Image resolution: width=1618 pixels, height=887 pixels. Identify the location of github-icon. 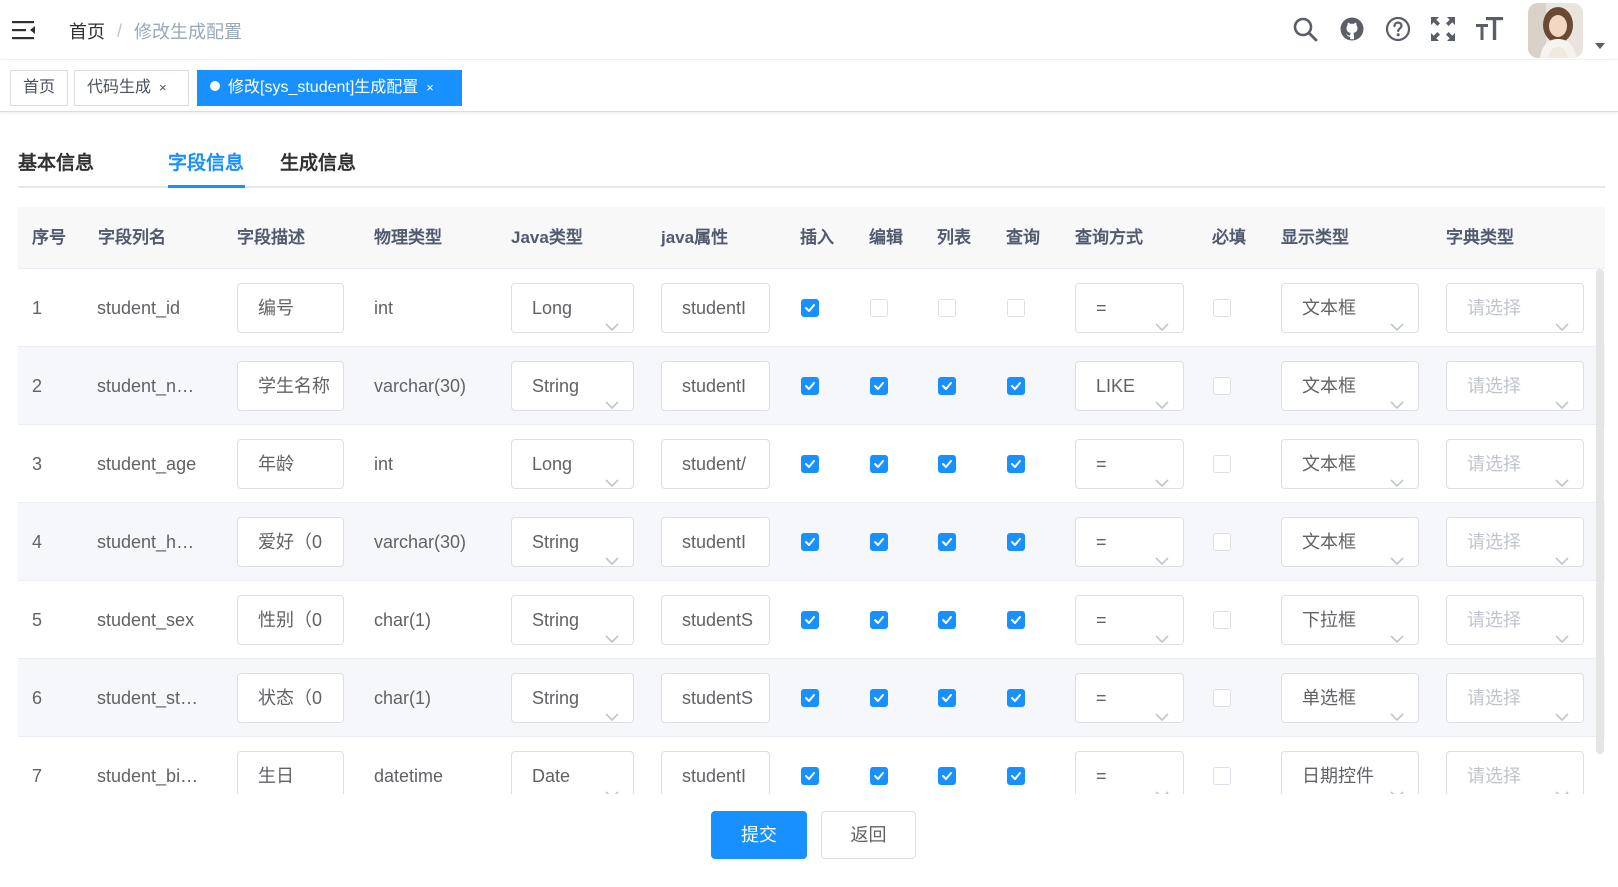
(1352, 29).